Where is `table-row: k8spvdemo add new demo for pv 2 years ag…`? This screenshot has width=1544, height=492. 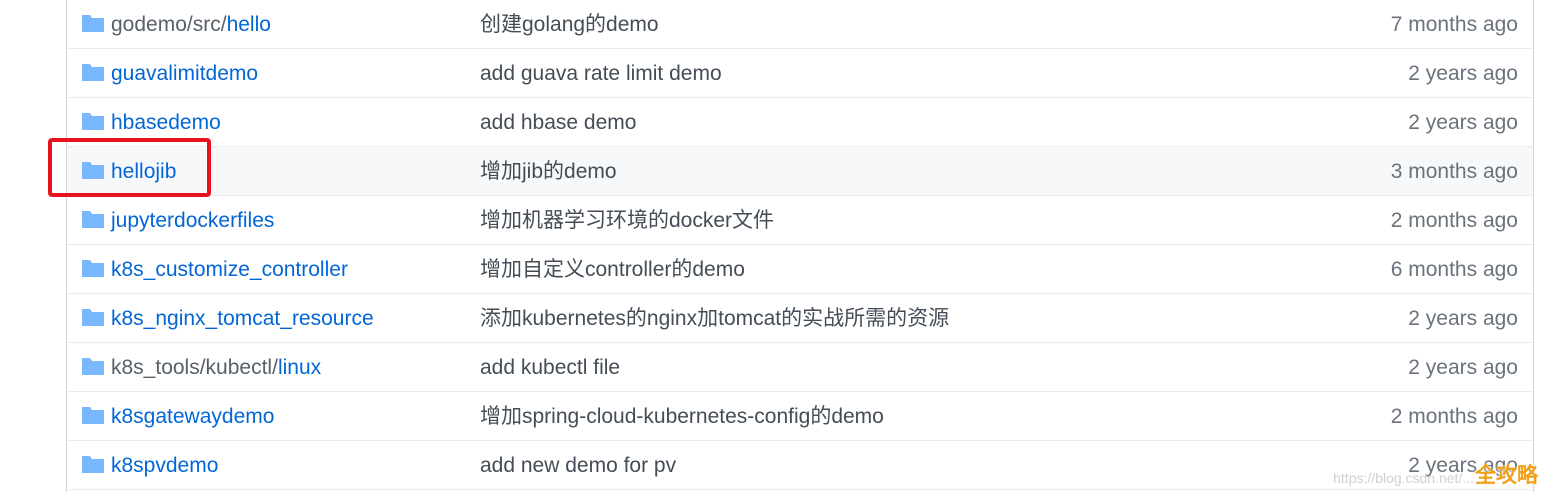
table-row: k8spvdemo add new demo for pv 2 years ag… is located at coordinates (800, 465).